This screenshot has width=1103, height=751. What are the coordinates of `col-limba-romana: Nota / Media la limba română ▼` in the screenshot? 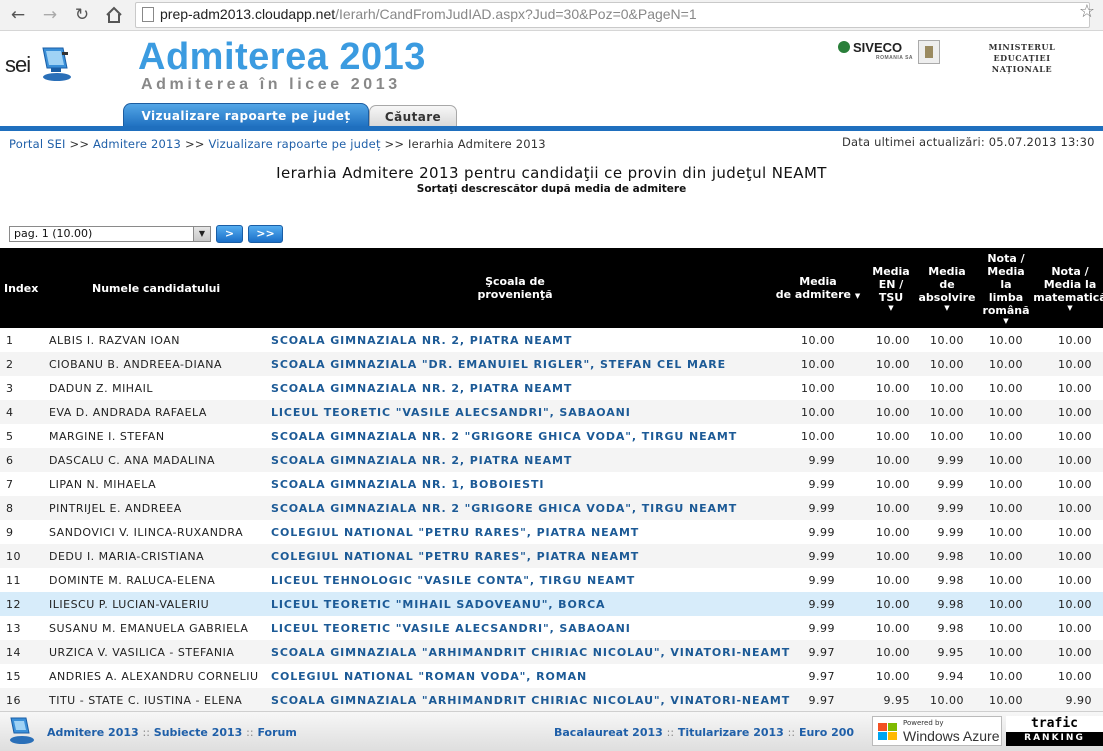 It's located at (1006, 289).